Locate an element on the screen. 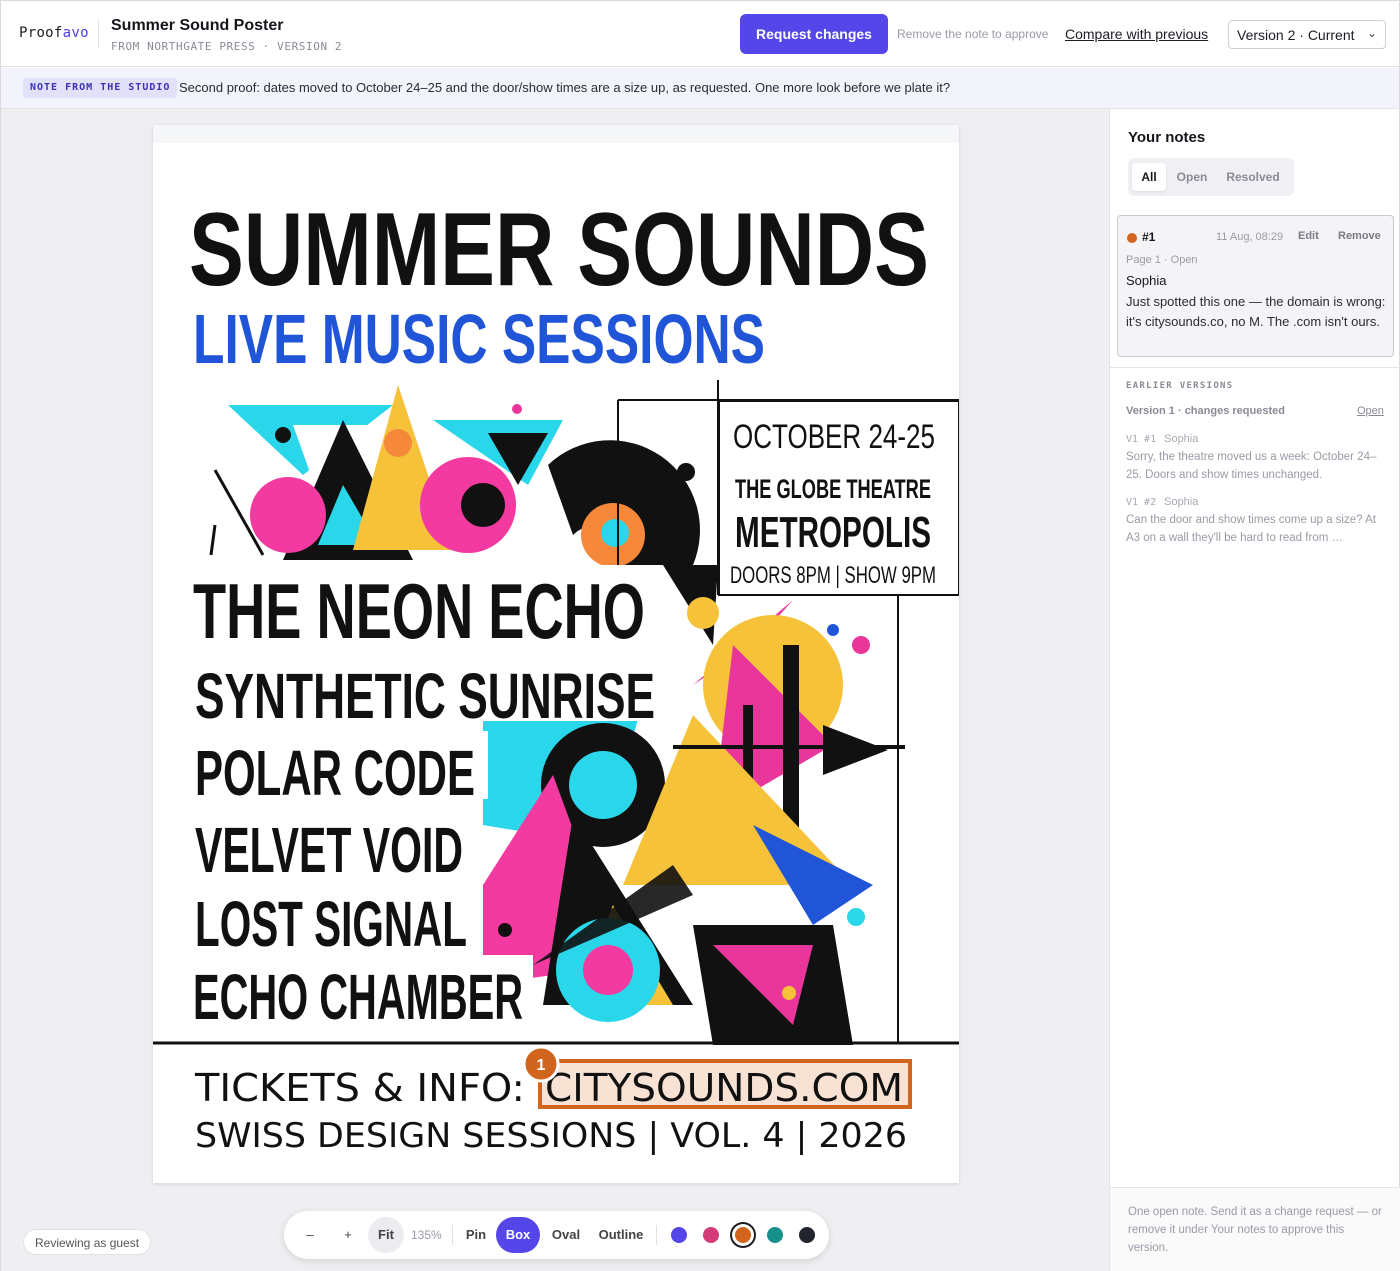  tool-outline: Outline is located at coordinates (621, 1235).